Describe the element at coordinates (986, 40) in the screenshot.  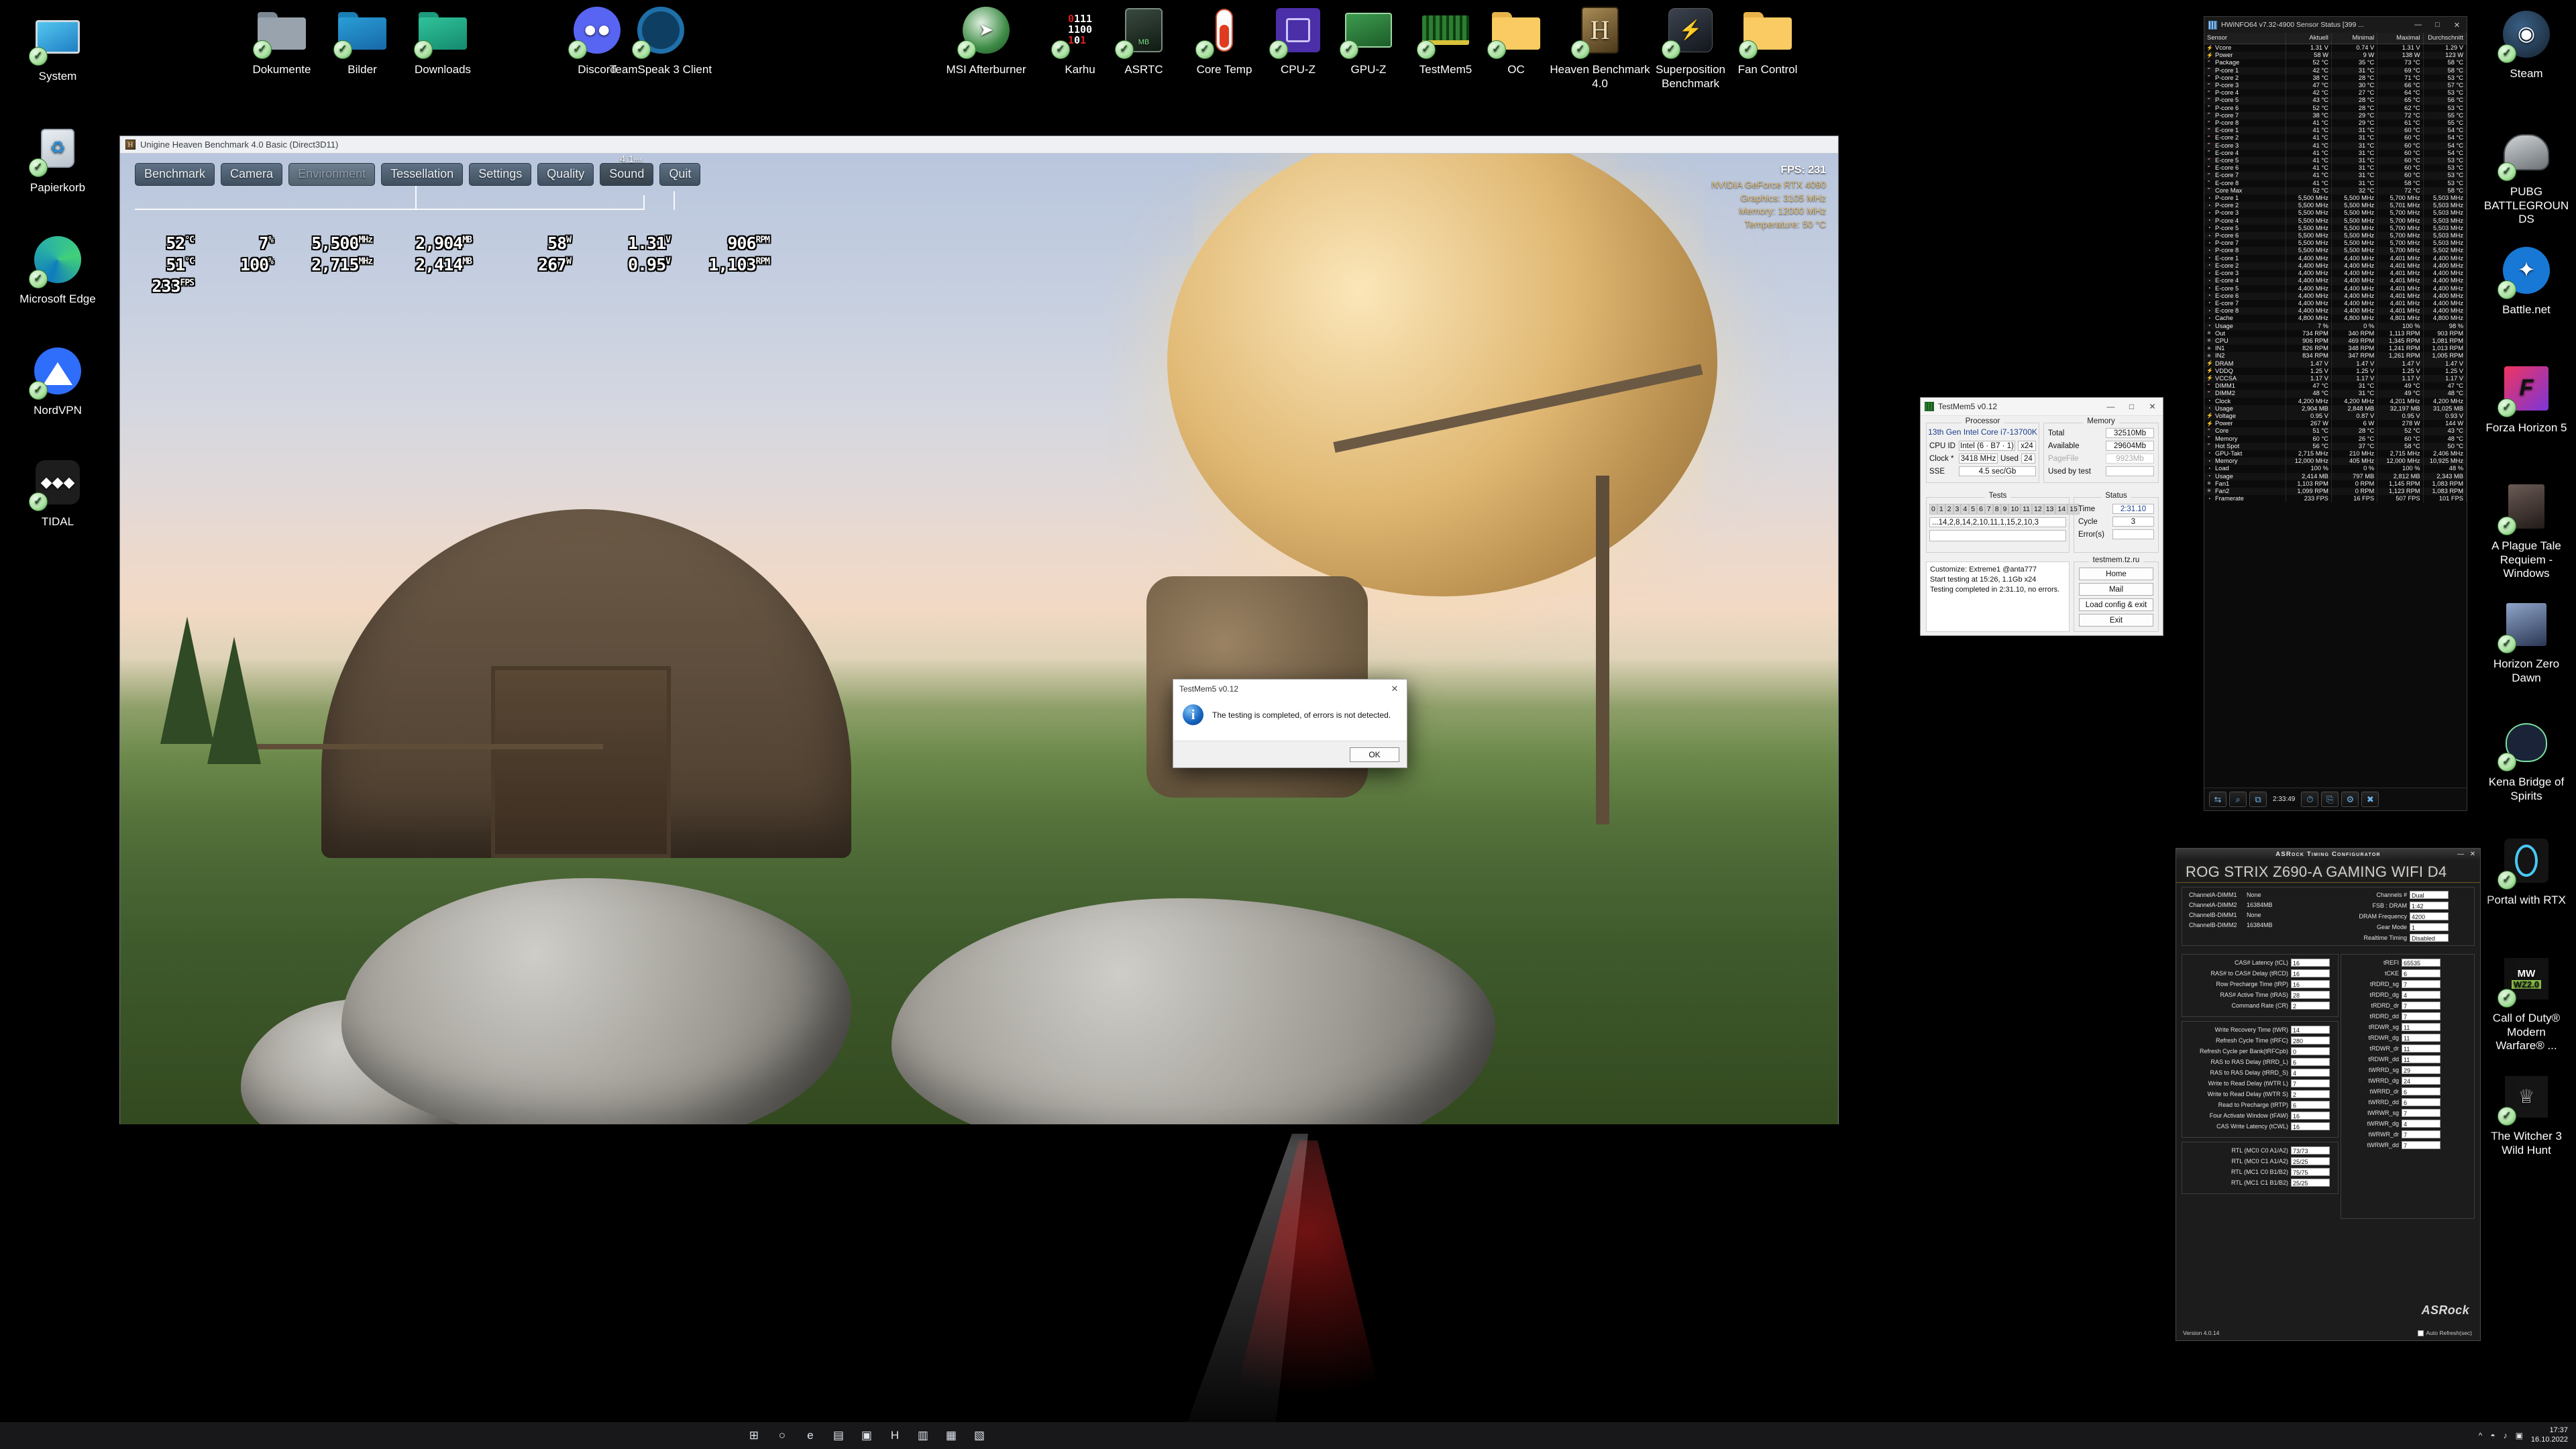
I see `desktop-icon-msi-afterburner: ➤ ✓ MSI Afterburner` at that location.